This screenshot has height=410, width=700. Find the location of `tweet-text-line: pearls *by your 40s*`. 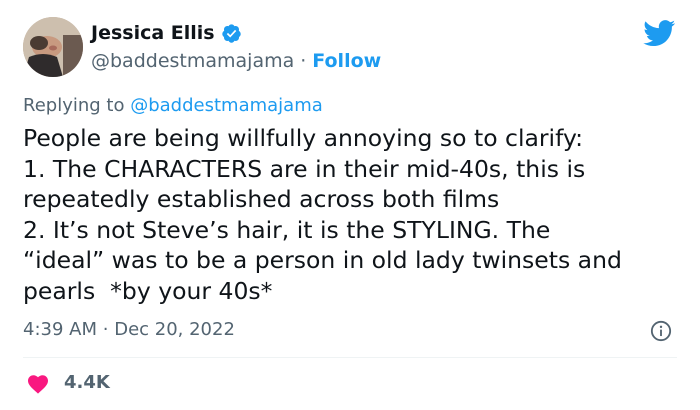

tweet-text-line: pearls *by your 40s* is located at coordinates (148, 290).